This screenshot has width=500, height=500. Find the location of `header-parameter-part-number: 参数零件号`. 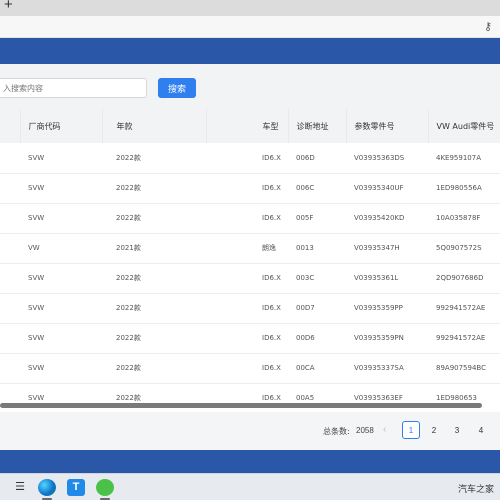

header-parameter-part-number: 参数零件号 is located at coordinates (387, 126).